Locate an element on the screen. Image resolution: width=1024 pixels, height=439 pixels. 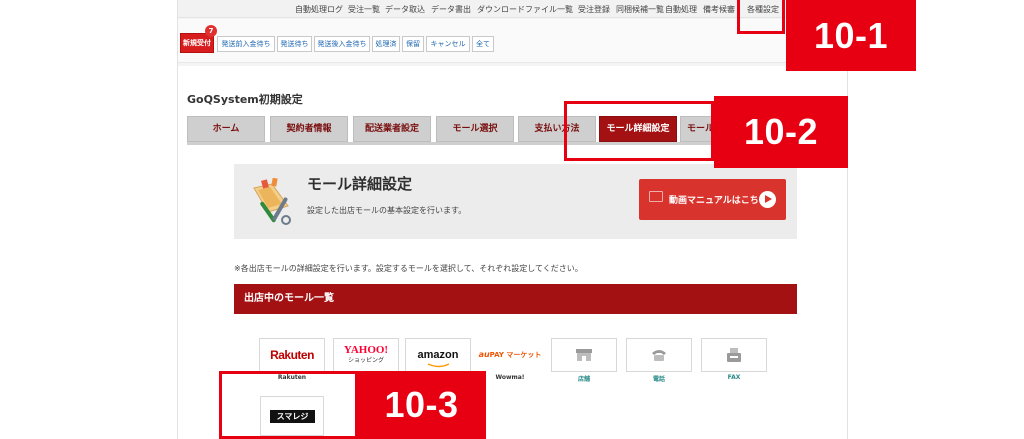
shop-icon is located at coordinates (584, 355).